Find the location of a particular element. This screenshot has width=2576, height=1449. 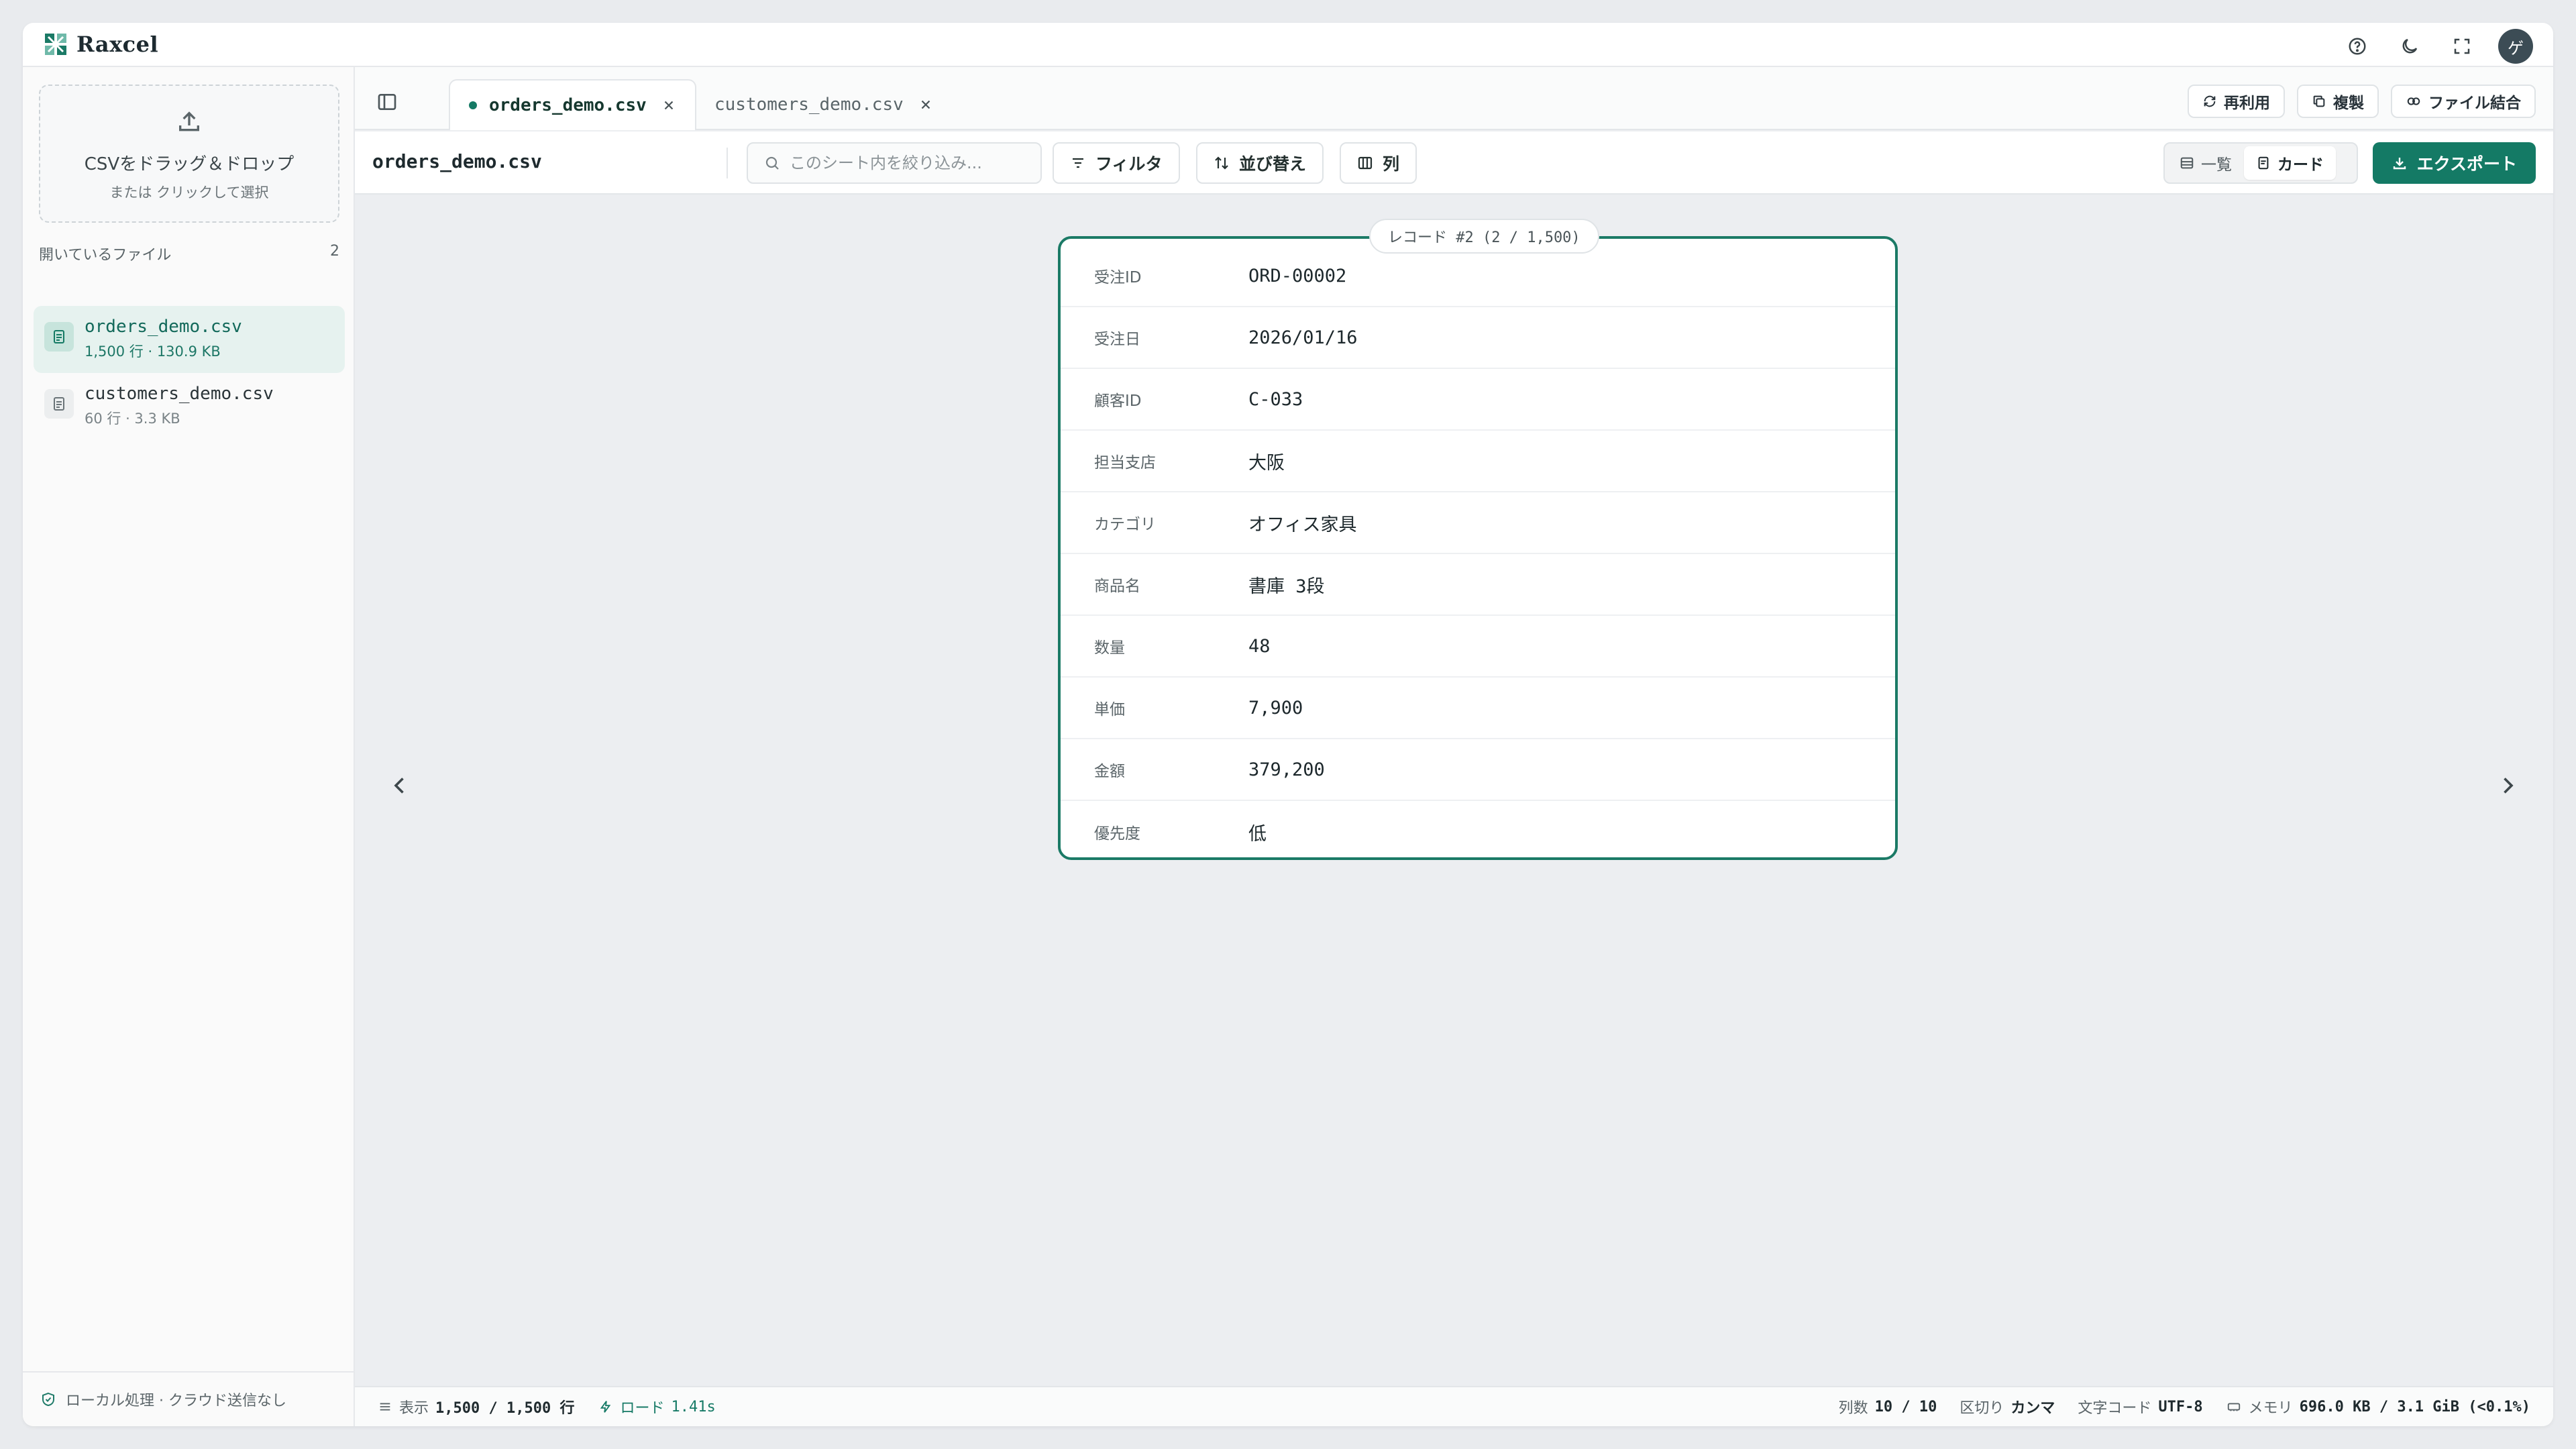

field-label: 単価 is located at coordinates (1109, 709).